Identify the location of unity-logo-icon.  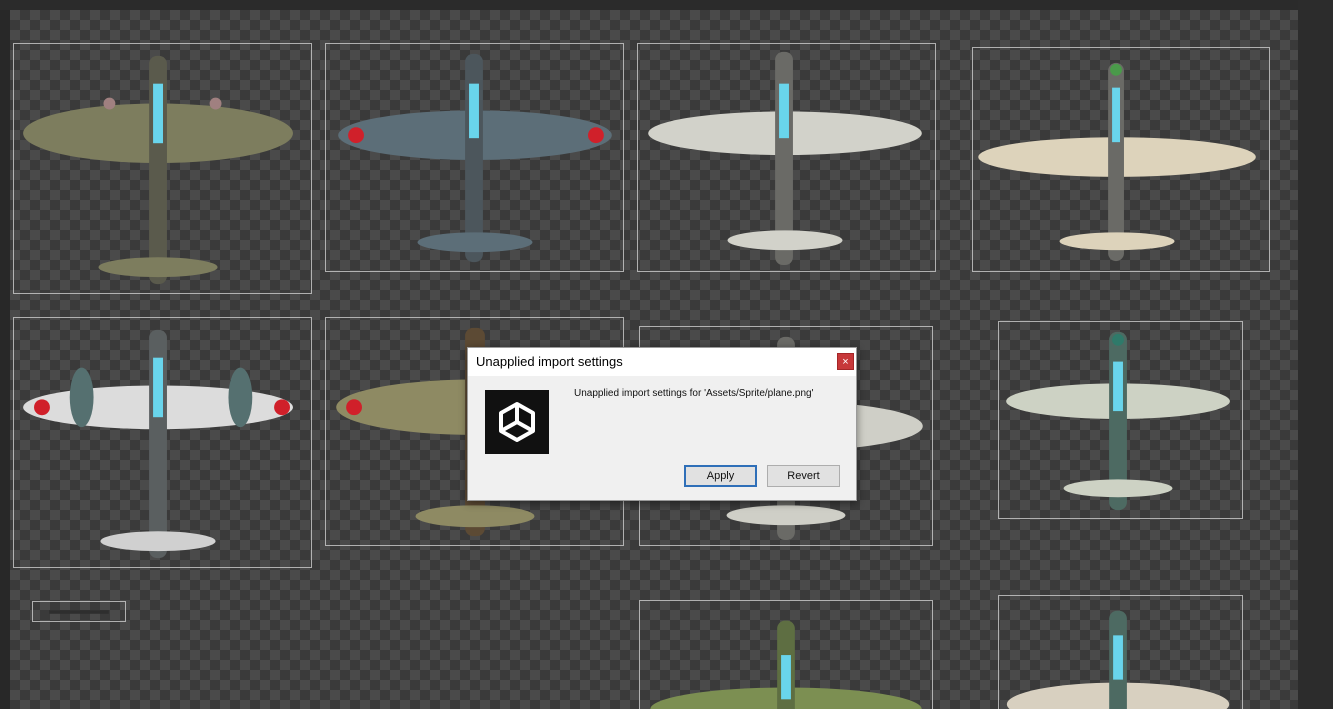
(517, 422).